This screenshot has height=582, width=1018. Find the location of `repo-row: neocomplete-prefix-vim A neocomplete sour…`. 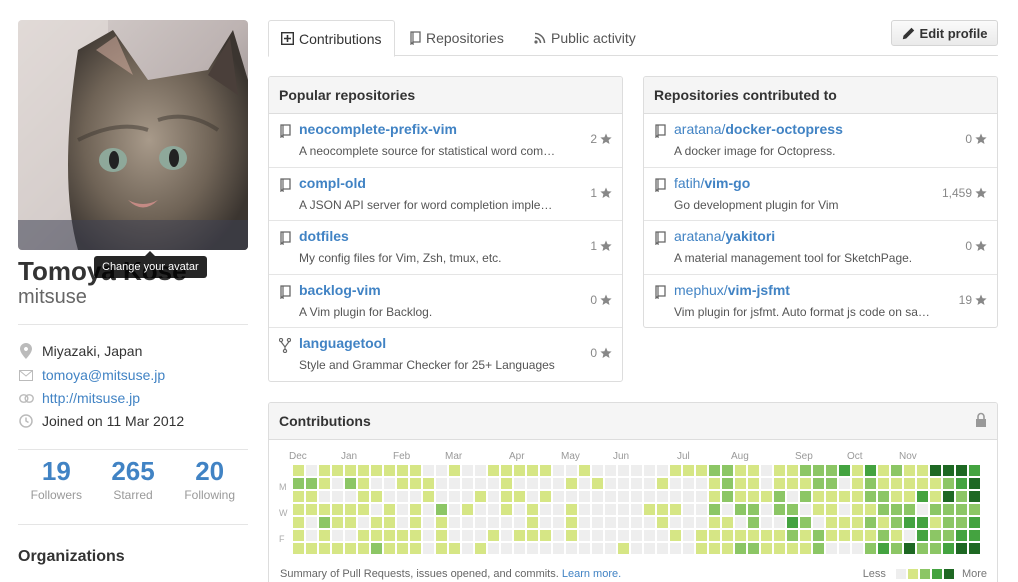

repo-row: neocomplete-prefix-vim A neocomplete sour… is located at coordinates (445, 141).